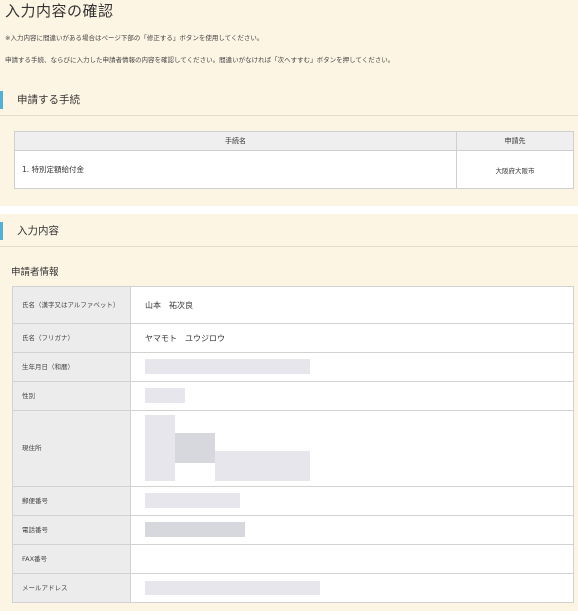 This screenshot has height=611, width=578. I want to click on field-label-kana: 氏名（フリガナ）, so click(71, 338).